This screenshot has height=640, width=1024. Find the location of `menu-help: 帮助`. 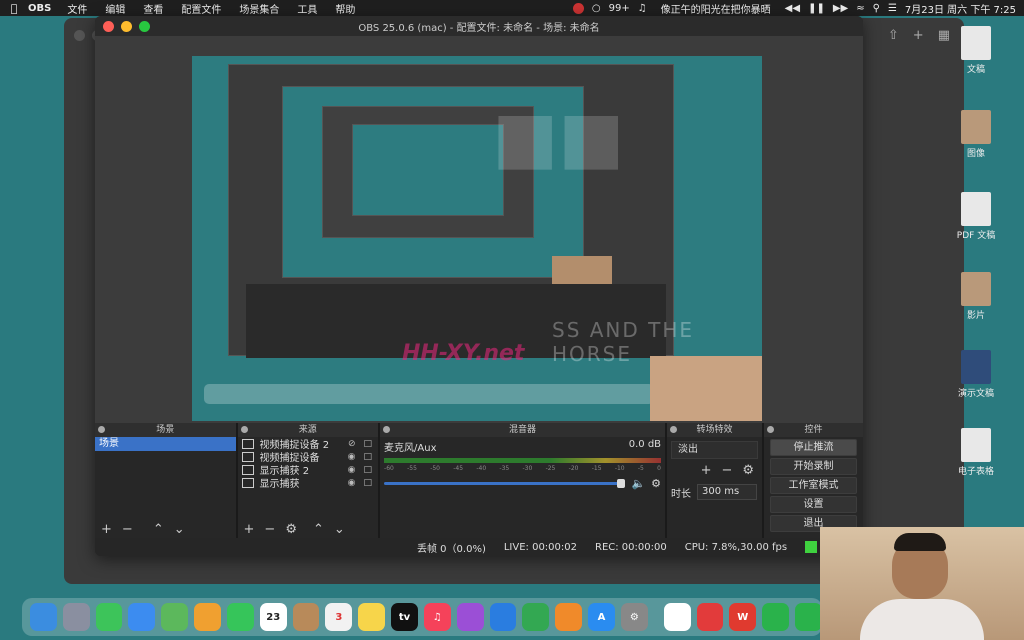

menu-help: 帮助 is located at coordinates (345, 8).